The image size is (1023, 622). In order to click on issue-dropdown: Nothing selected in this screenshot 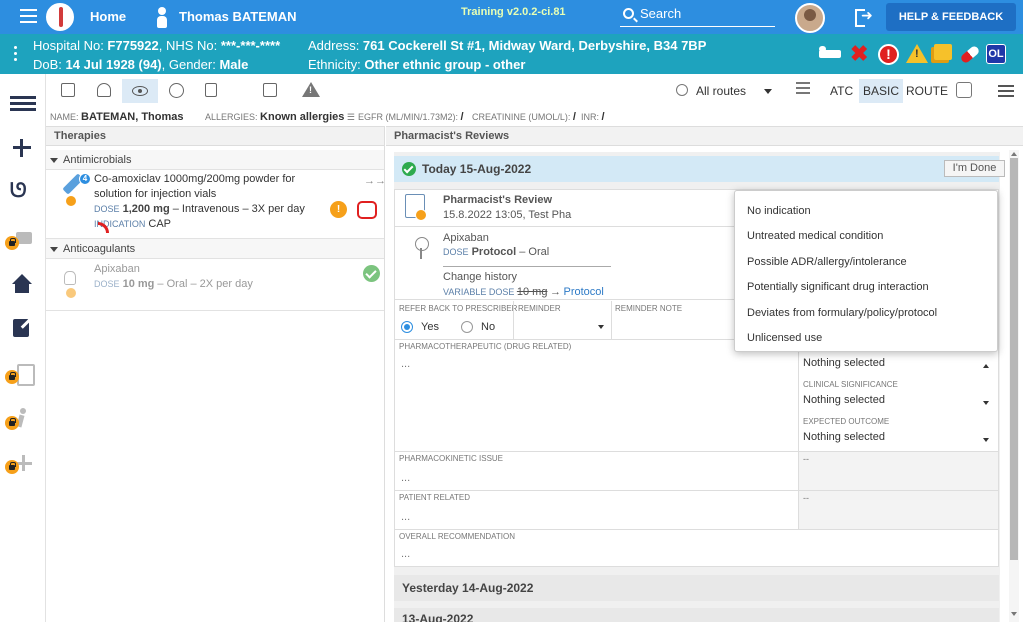, I will do `click(899, 366)`.